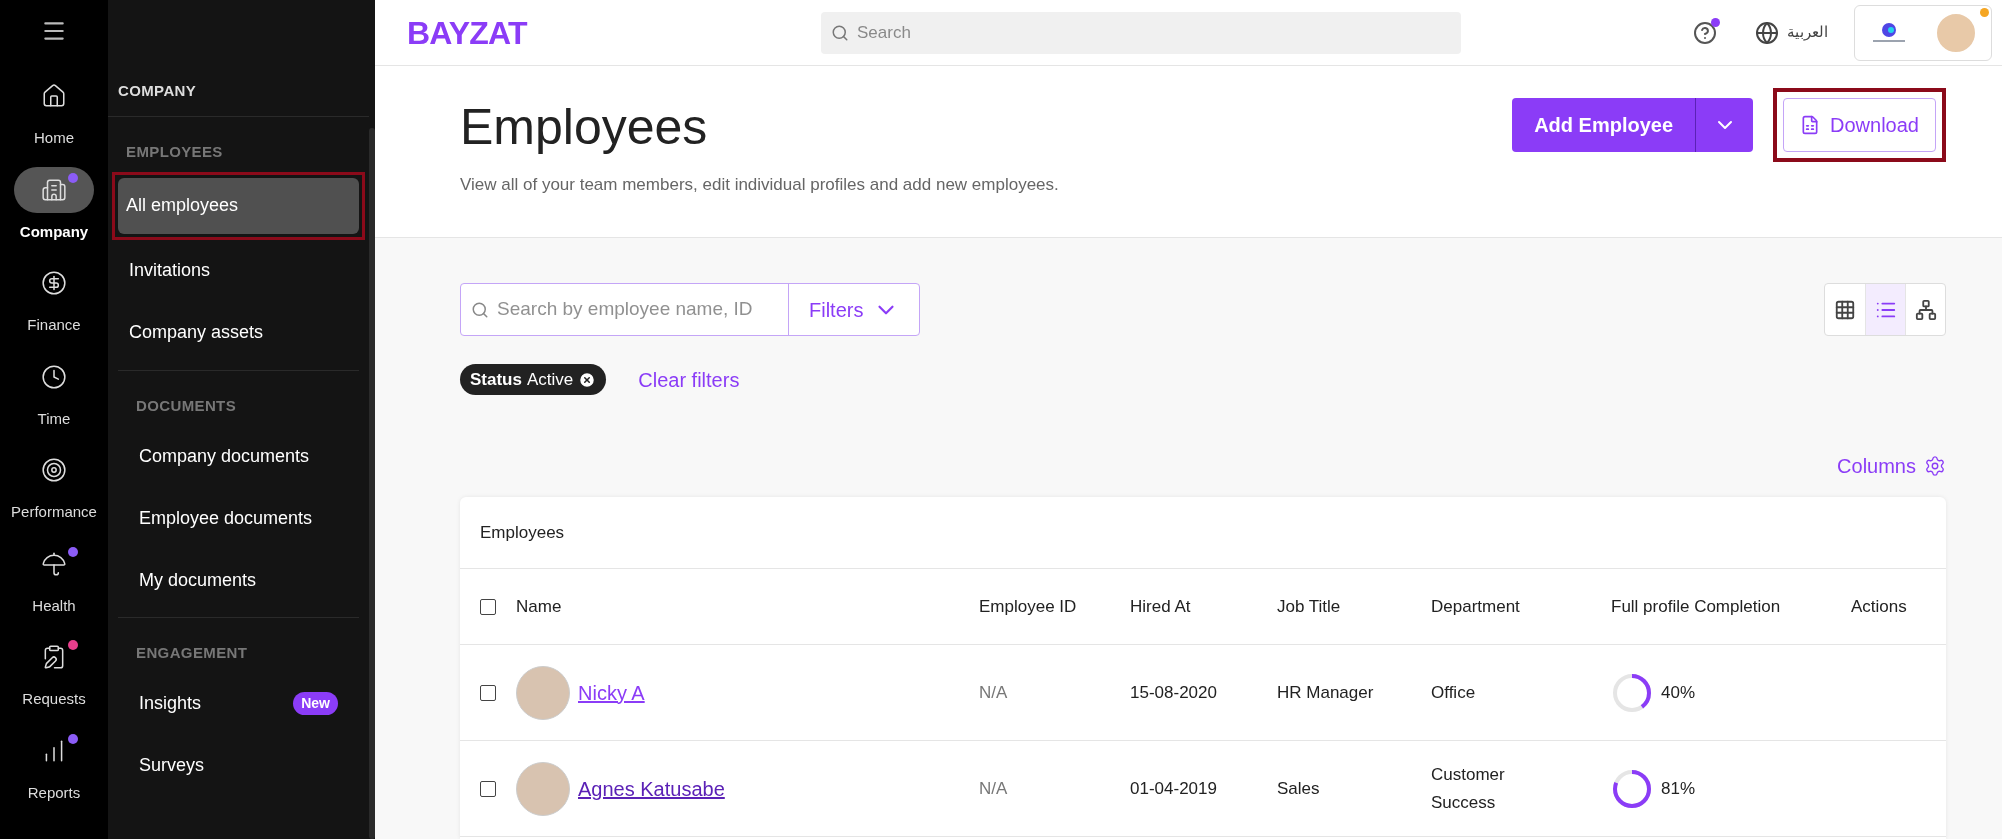 Image resolution: width=2002 pixels, height=839 pixels. What do you see at coordinates (186, 405) in the screenshot?
I see `section-heading: DOCUMENTS` at bounding box center [186, 405].